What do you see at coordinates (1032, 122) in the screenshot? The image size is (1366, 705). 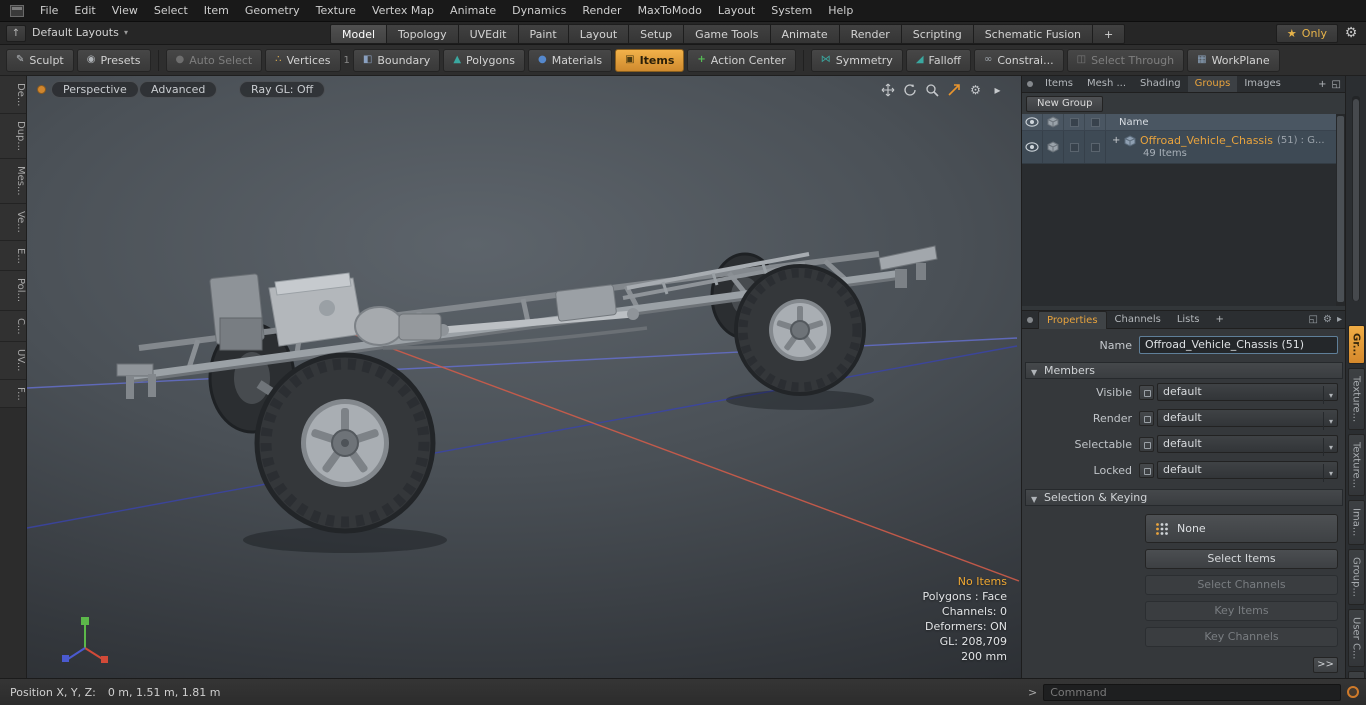 I see `visibility-column-eye-icon` at bounding box center [1032, 122].